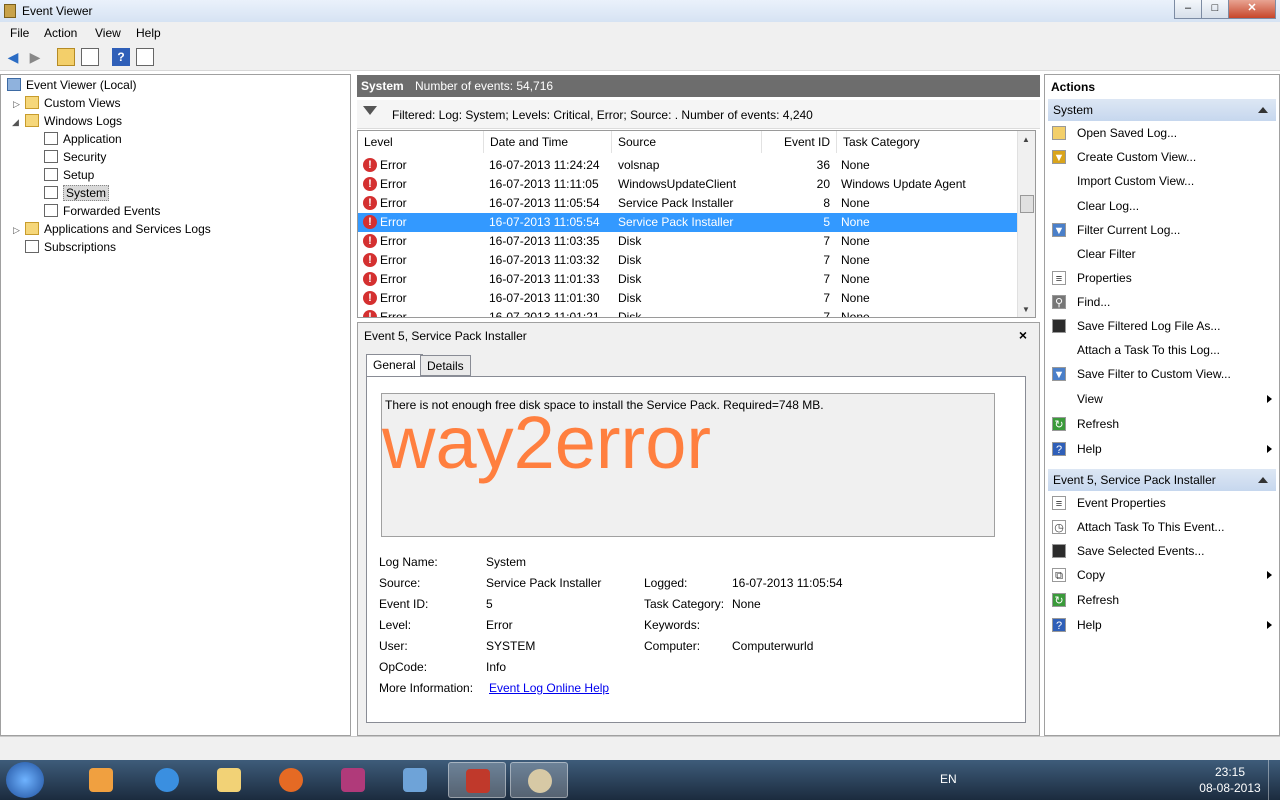  What do you see at coordinates (90, 57) in the screenshot?
I see `show-hide-tree-icon` at bounding box center [90, 57].